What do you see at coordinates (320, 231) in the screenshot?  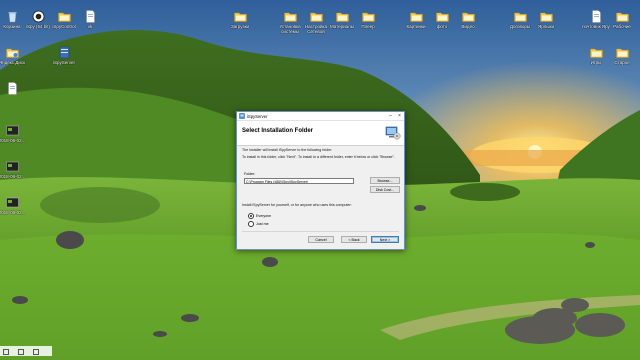 I see `footer-separator` at bounding box center [320, 231].